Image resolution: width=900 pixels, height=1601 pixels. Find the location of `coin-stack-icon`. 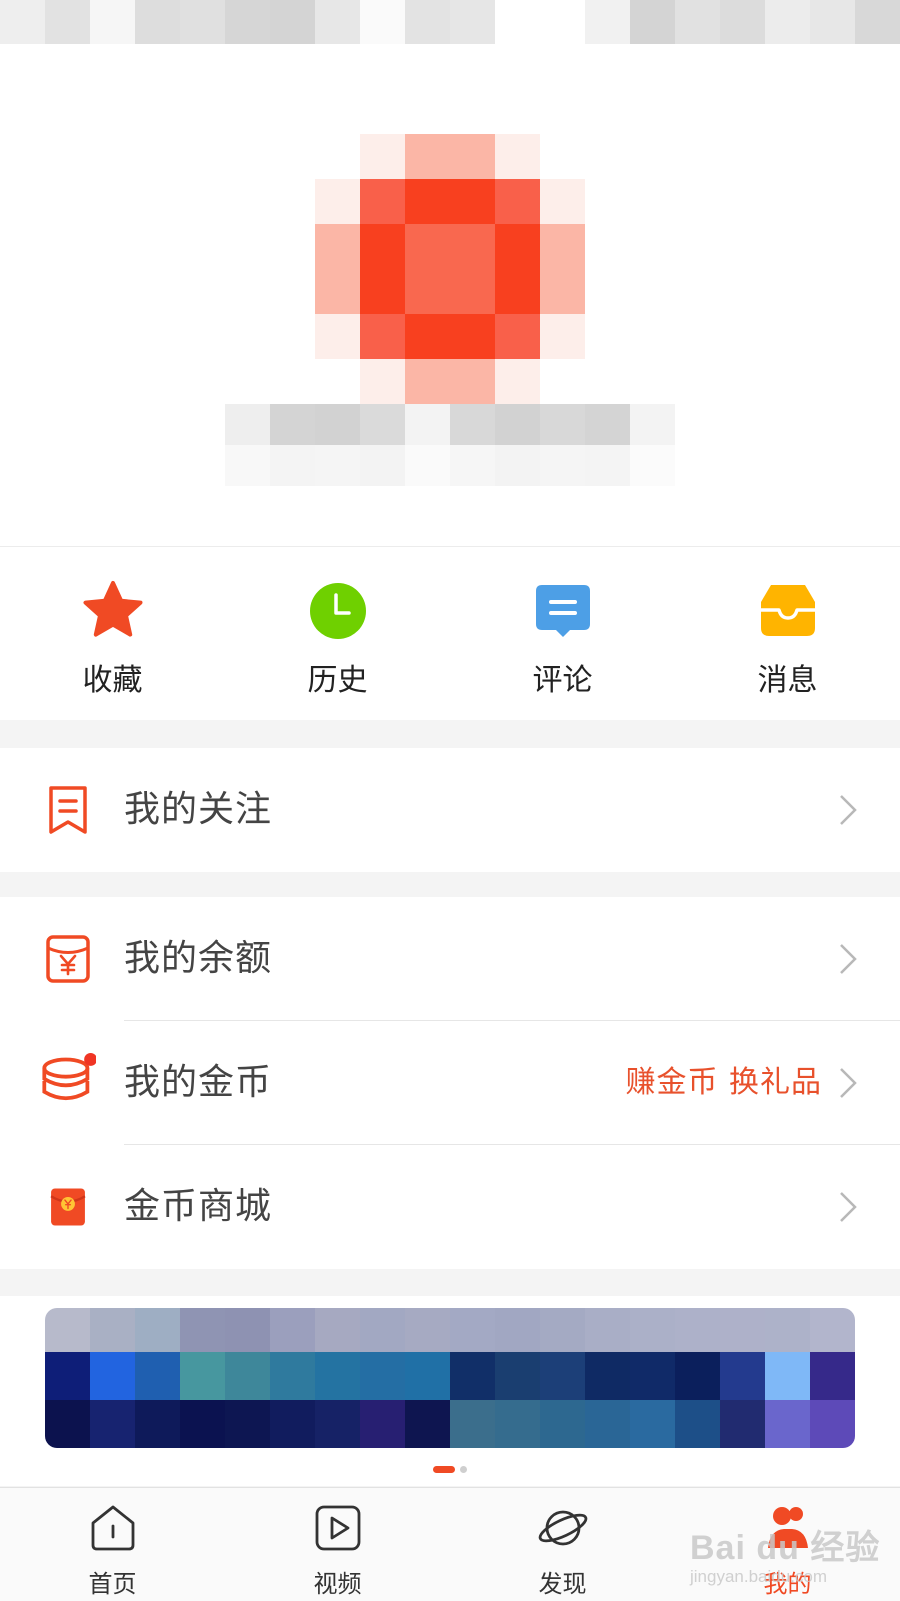

coin-stack-icon is located at coordinates (69, 1077).